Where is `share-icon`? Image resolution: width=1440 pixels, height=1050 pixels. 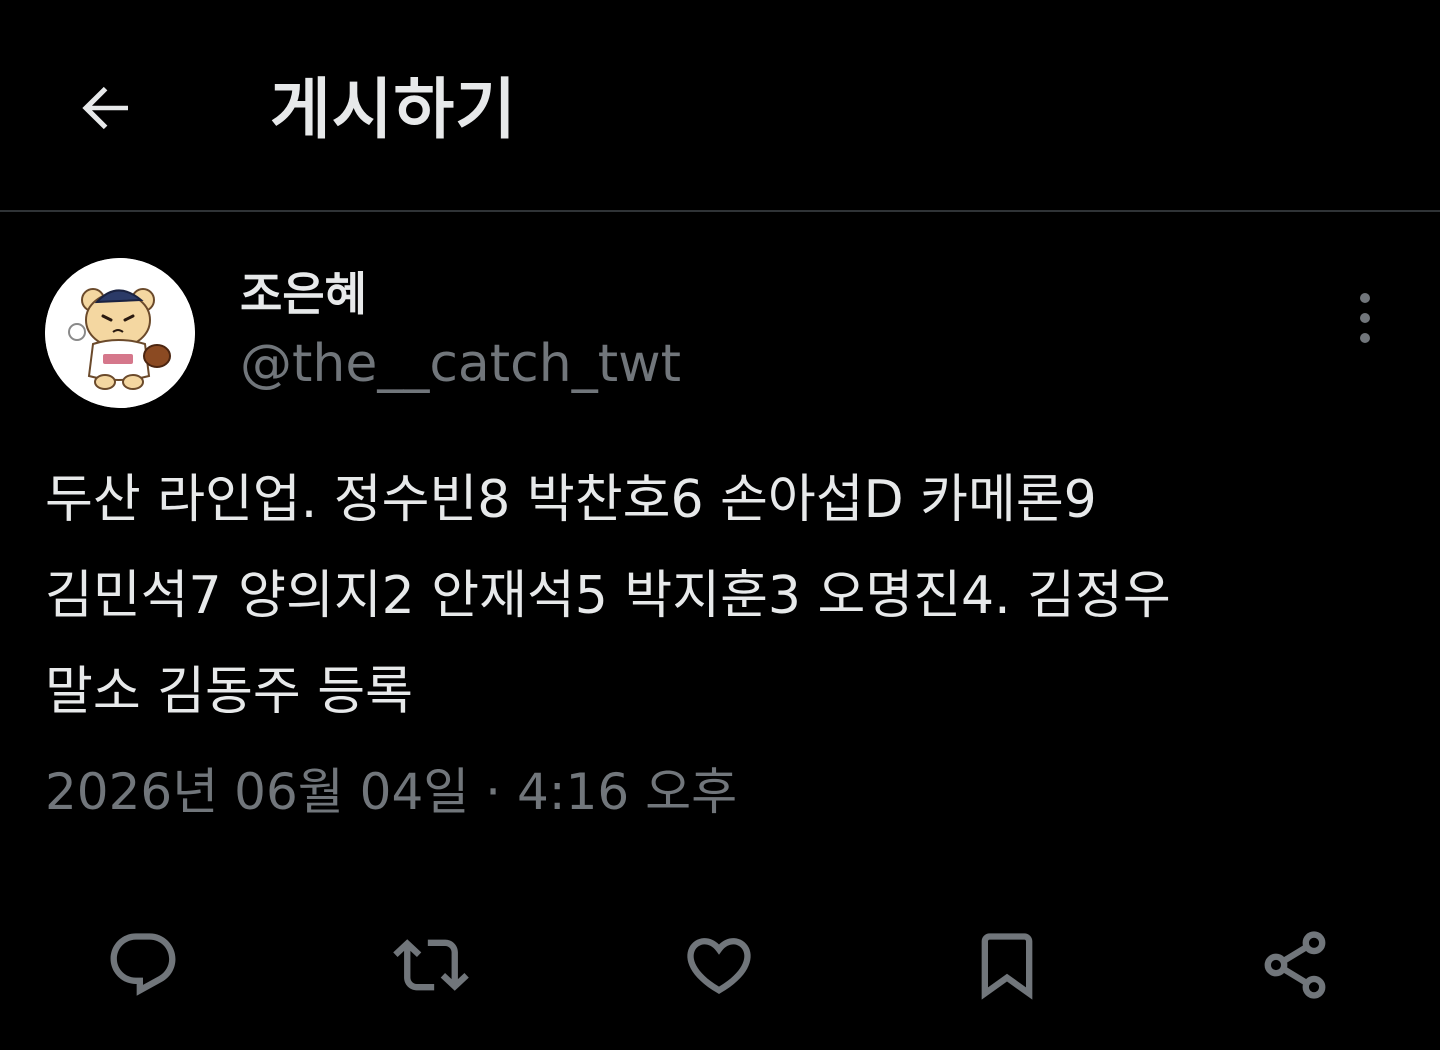 share-icon is located at coordinates (1295, 965).